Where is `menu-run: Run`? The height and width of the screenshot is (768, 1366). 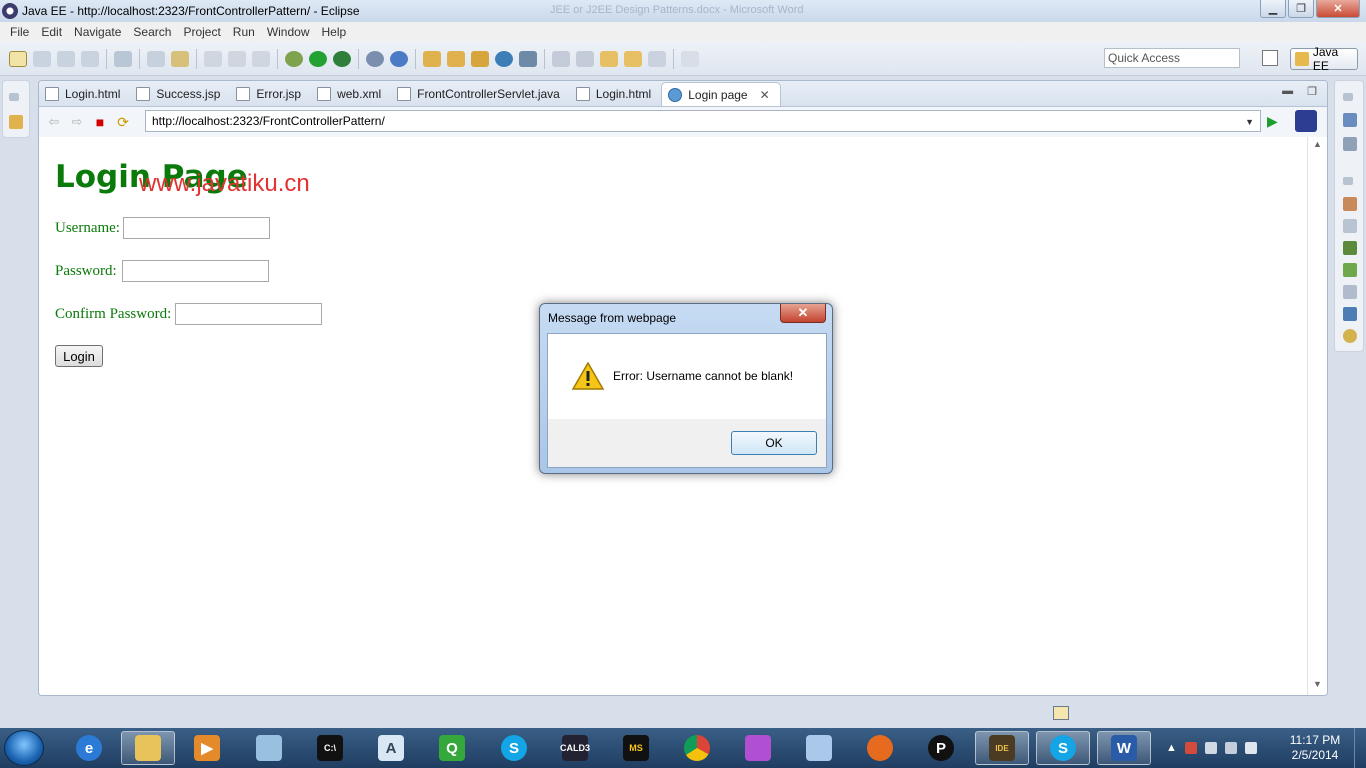
menu-run: Run is located at coordinates (244, 32).